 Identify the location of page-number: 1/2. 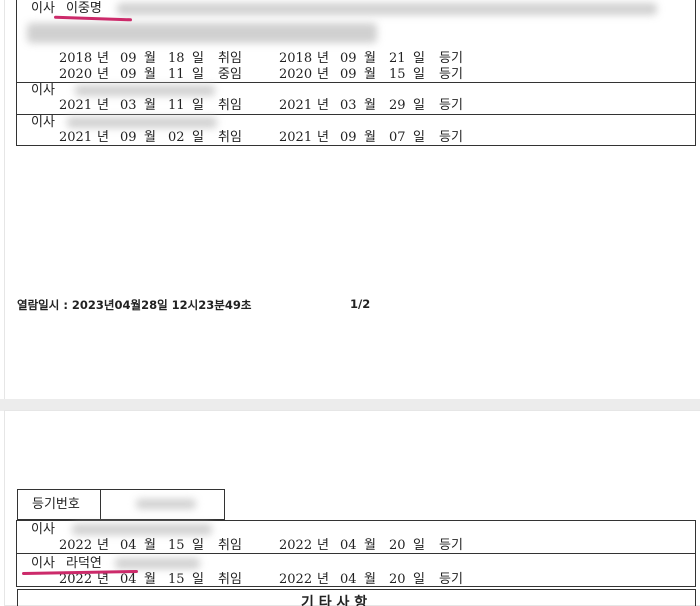
(360, 304).